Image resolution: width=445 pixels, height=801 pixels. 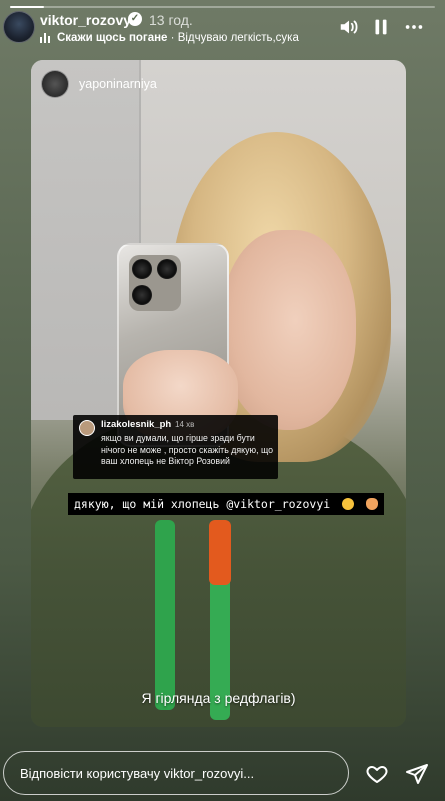 I want to click on pause-icon, so click(x=381, y=27).